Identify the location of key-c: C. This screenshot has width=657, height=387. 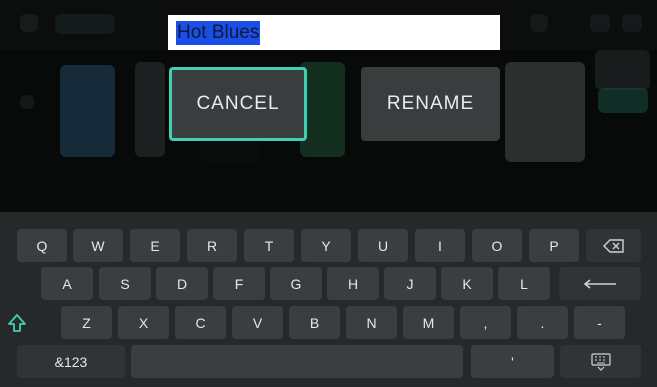
(200, 322).